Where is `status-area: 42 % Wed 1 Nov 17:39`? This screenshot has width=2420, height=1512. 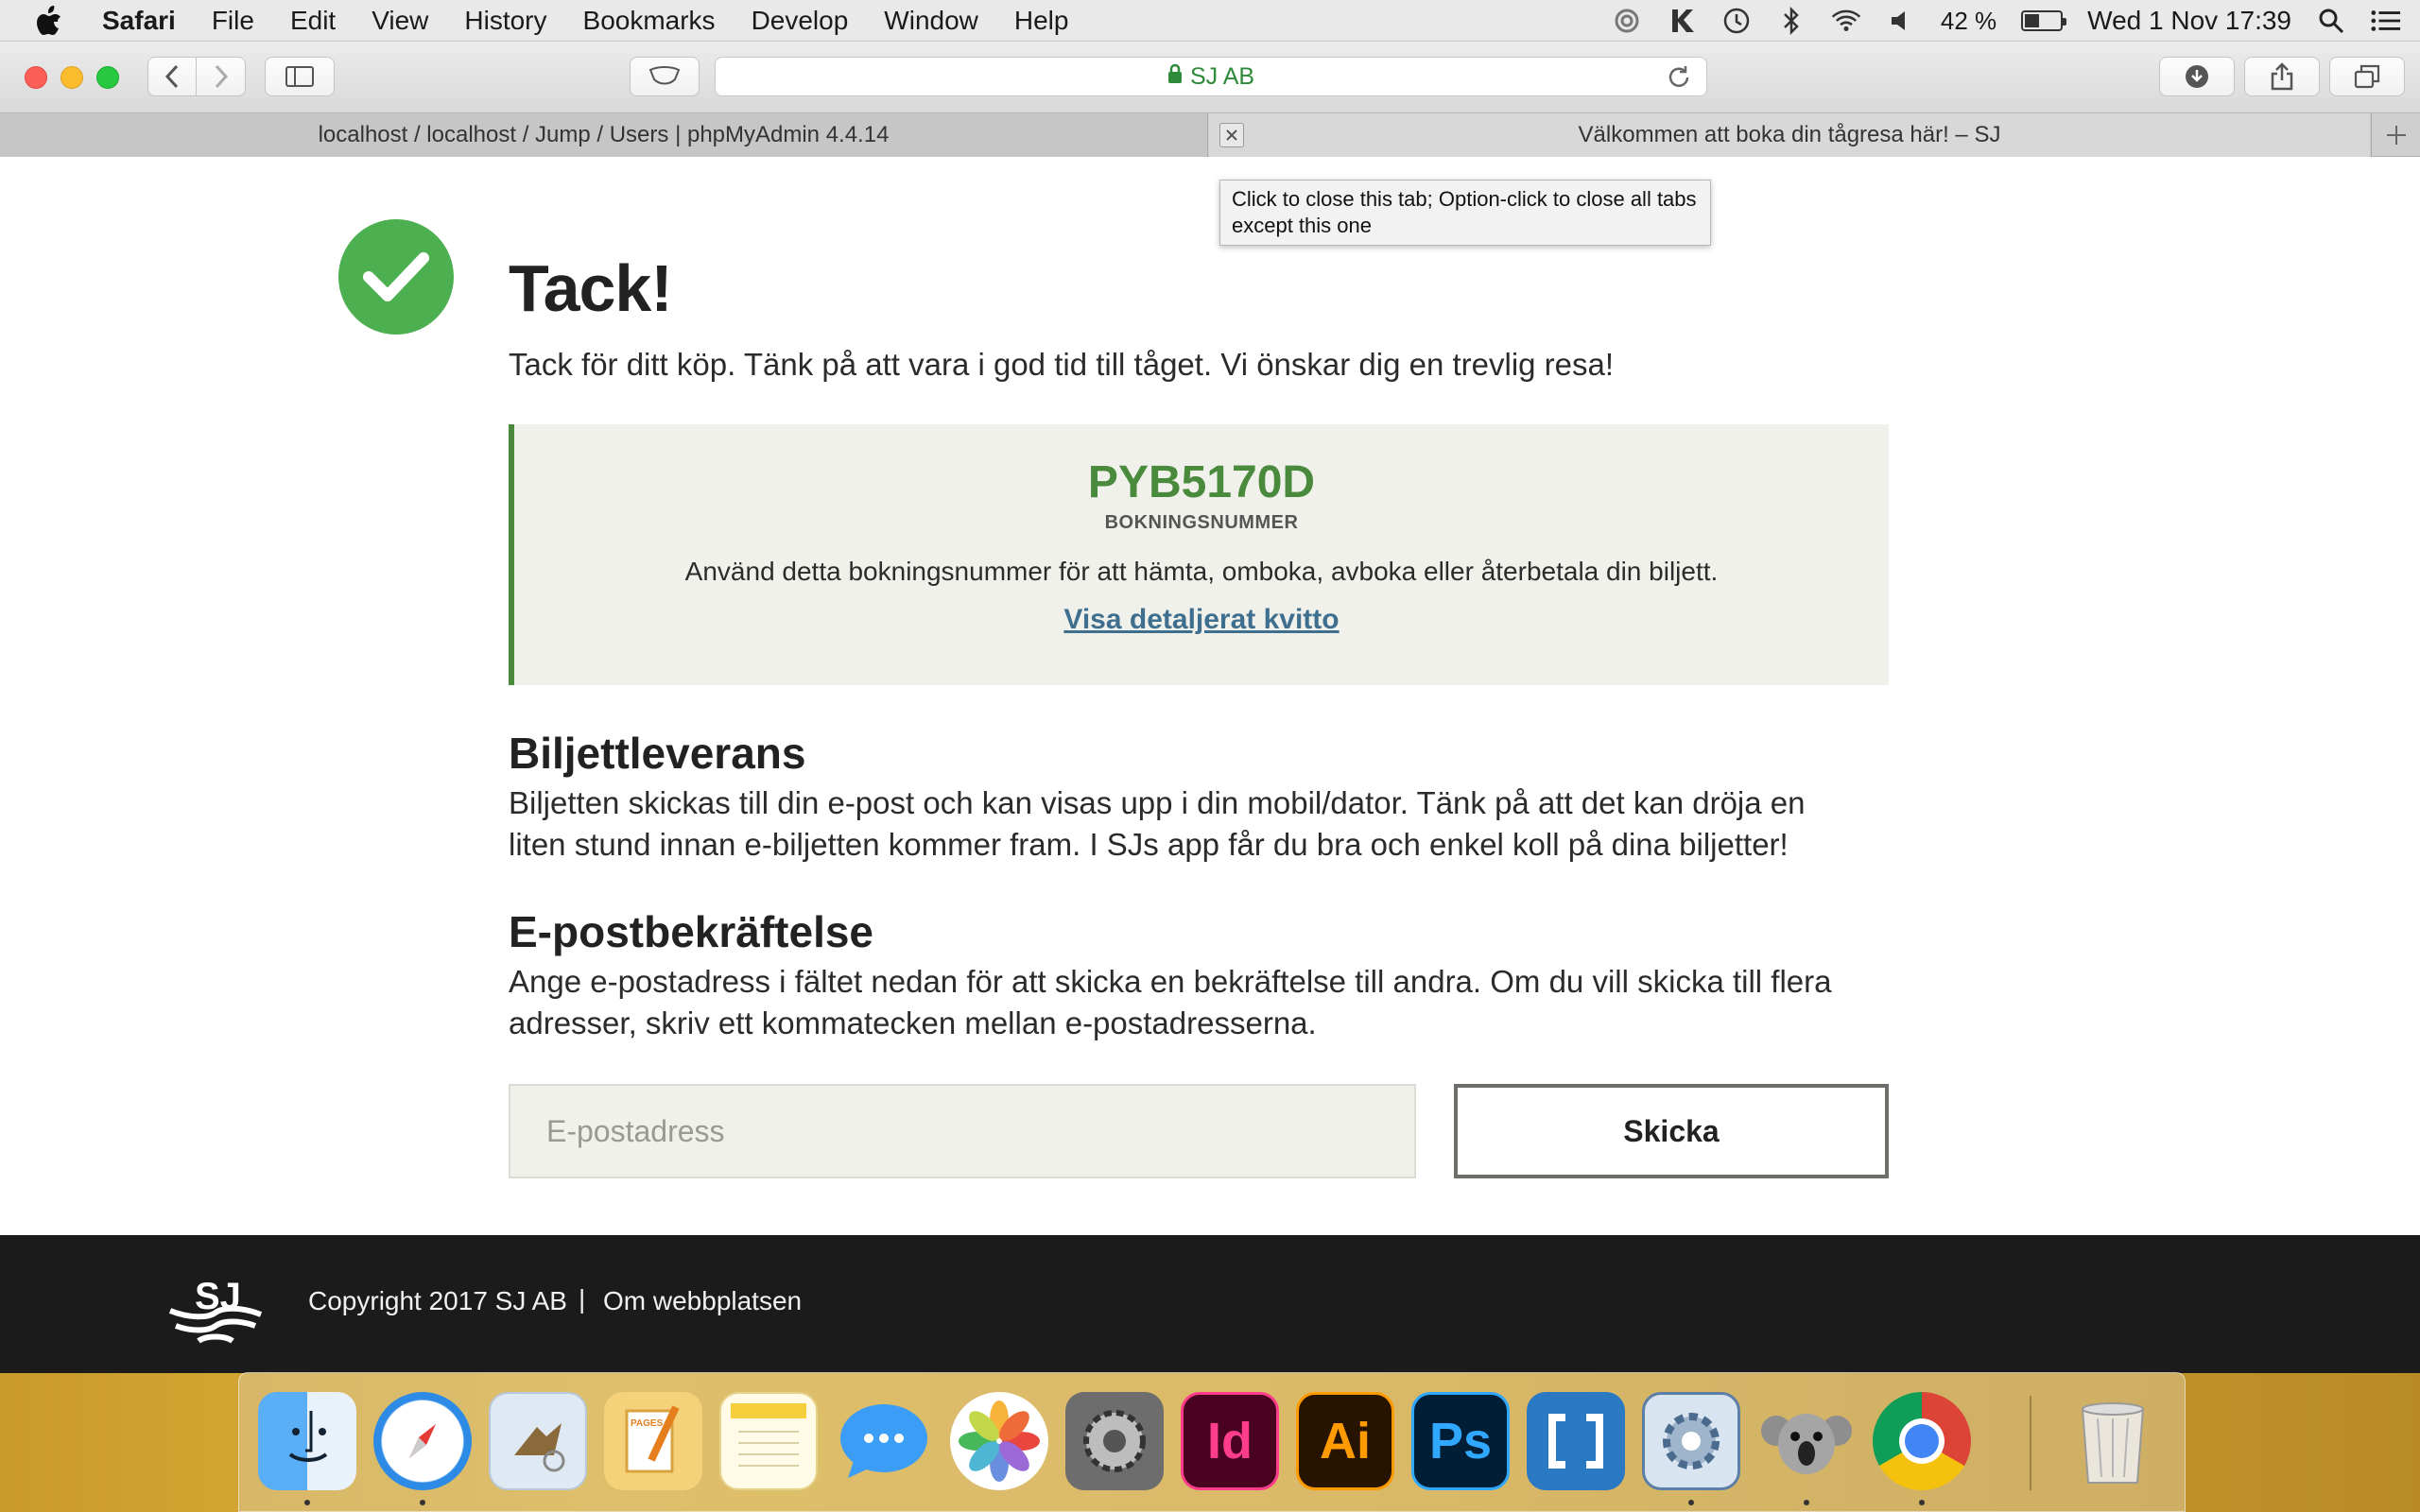 status-area: 42 % Wed 1 Nov 17:39 is located at coordinates (2007, 21).